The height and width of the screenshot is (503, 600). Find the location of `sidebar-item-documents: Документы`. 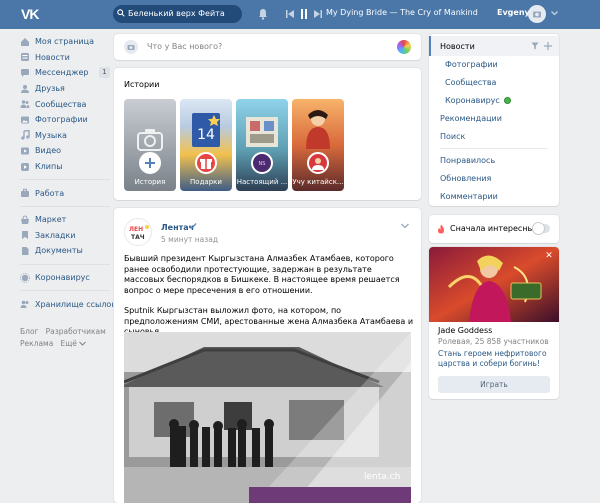

sidebar-item-documents: Документы is located at coordinates (65, 251).